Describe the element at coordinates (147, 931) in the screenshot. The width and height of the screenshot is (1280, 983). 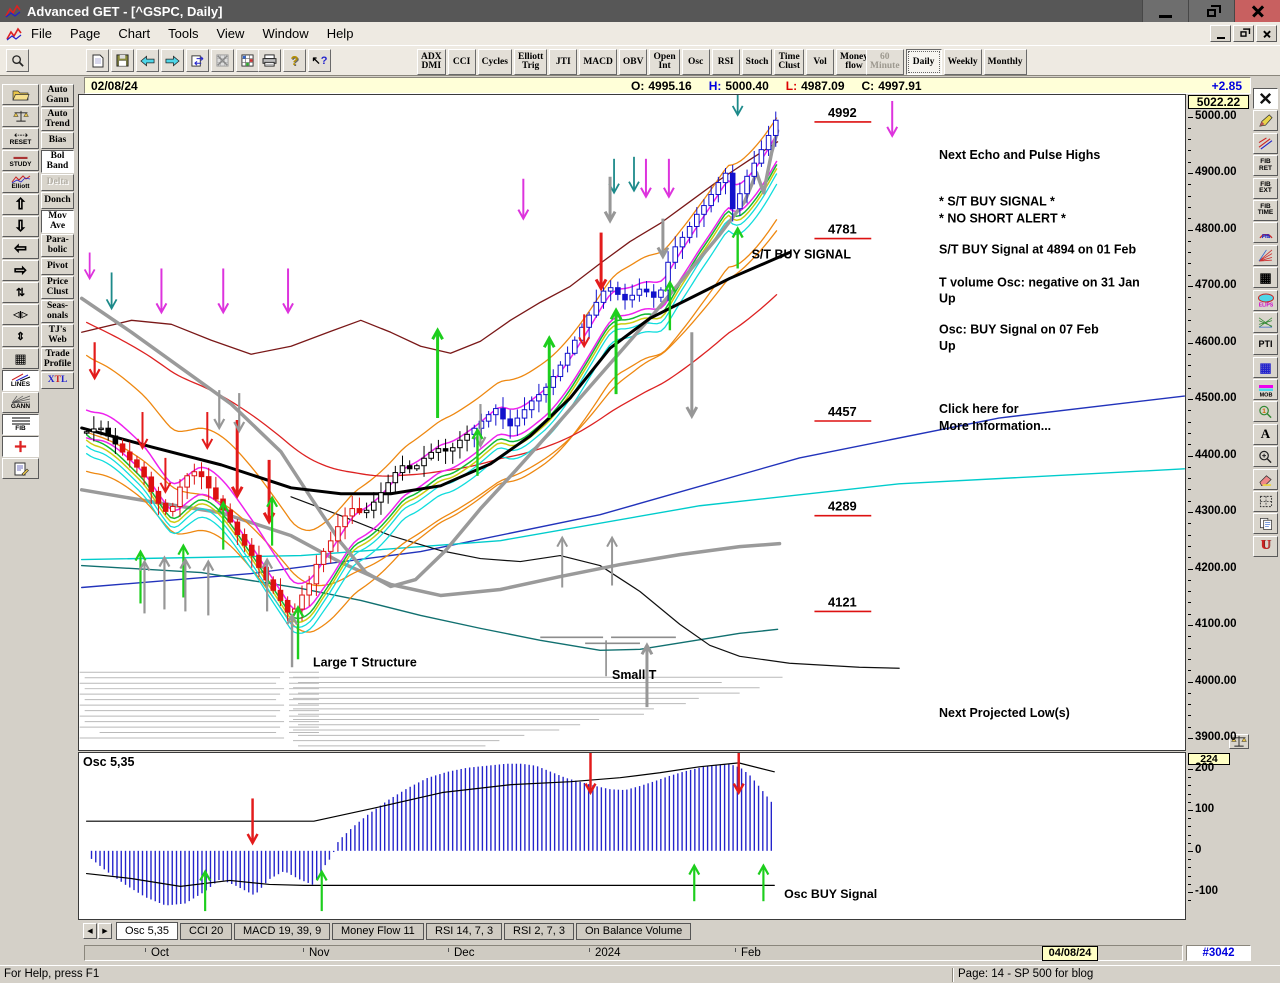
I see `tab-osc-5-35: Osc 5,35` at that location.